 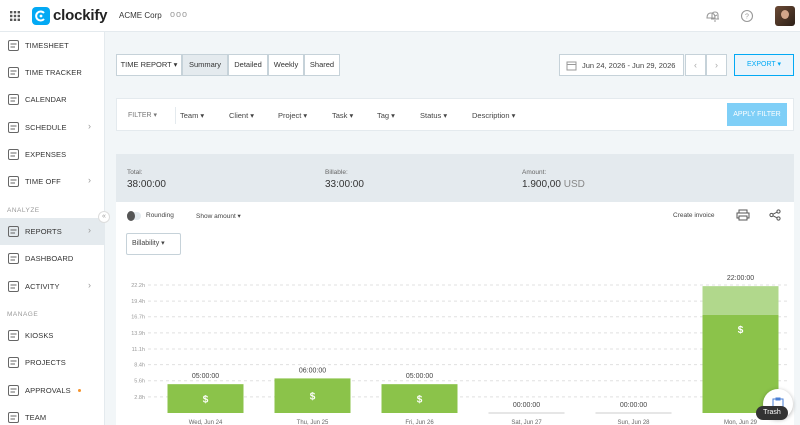 I want to click on y-tick-label: 16.7h, so click(x=138, y=318).